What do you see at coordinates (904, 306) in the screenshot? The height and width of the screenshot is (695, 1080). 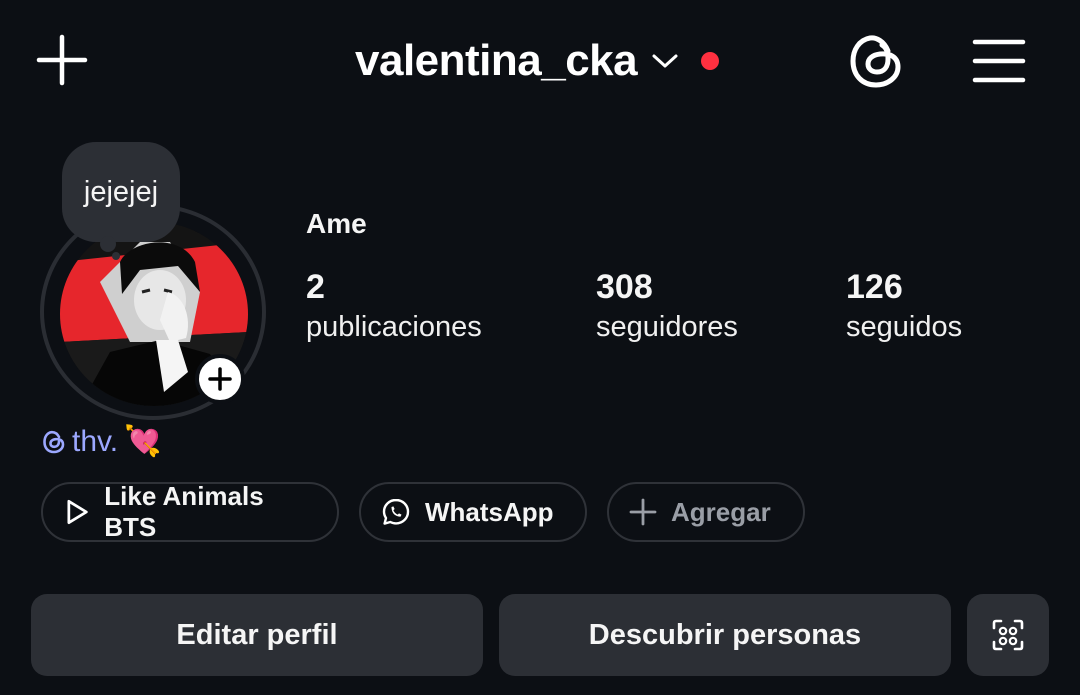 I see `stat-following: 126 seguidos` at bounding box center [904, 306].